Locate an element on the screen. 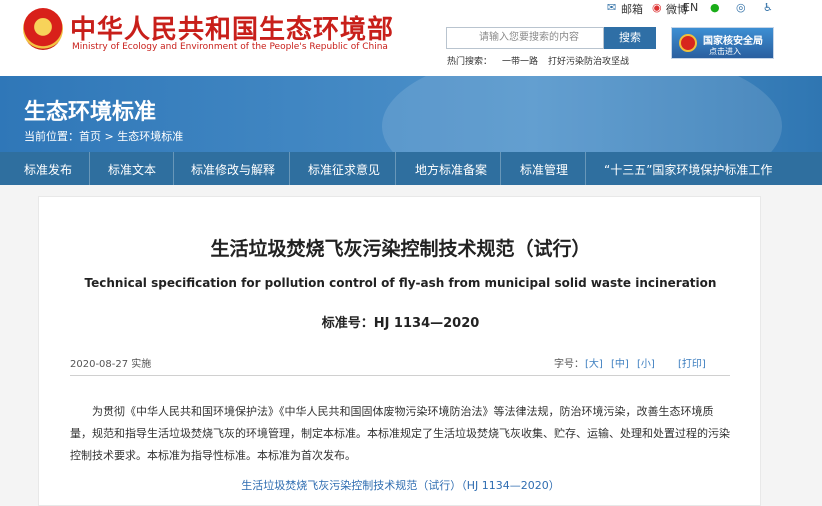  nnsa-title: 国家核安全局 is located at coordinates (733, 41).